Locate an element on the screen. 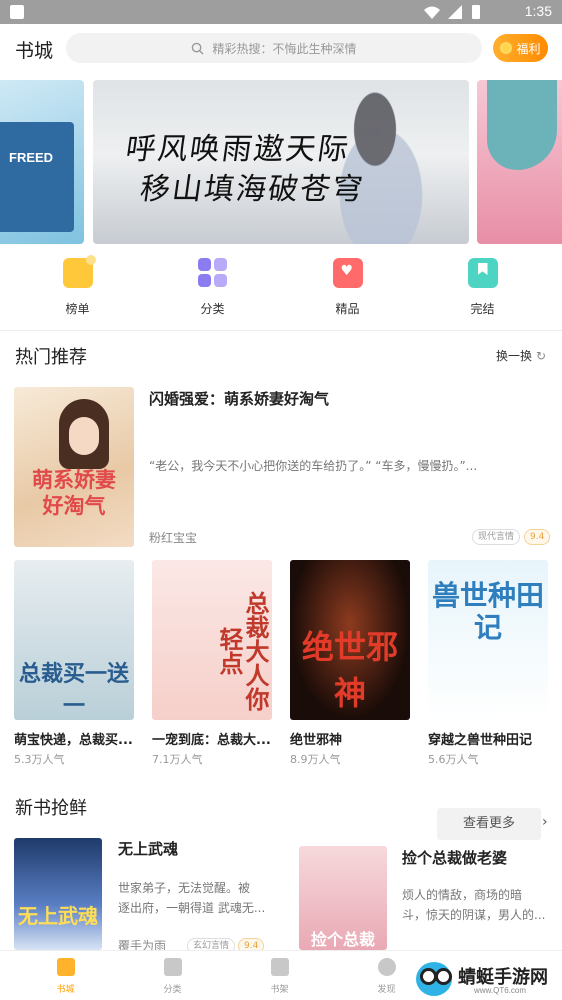 The image size is (562, 1000). category-label: 分类 is located at coordinates (212, 309).